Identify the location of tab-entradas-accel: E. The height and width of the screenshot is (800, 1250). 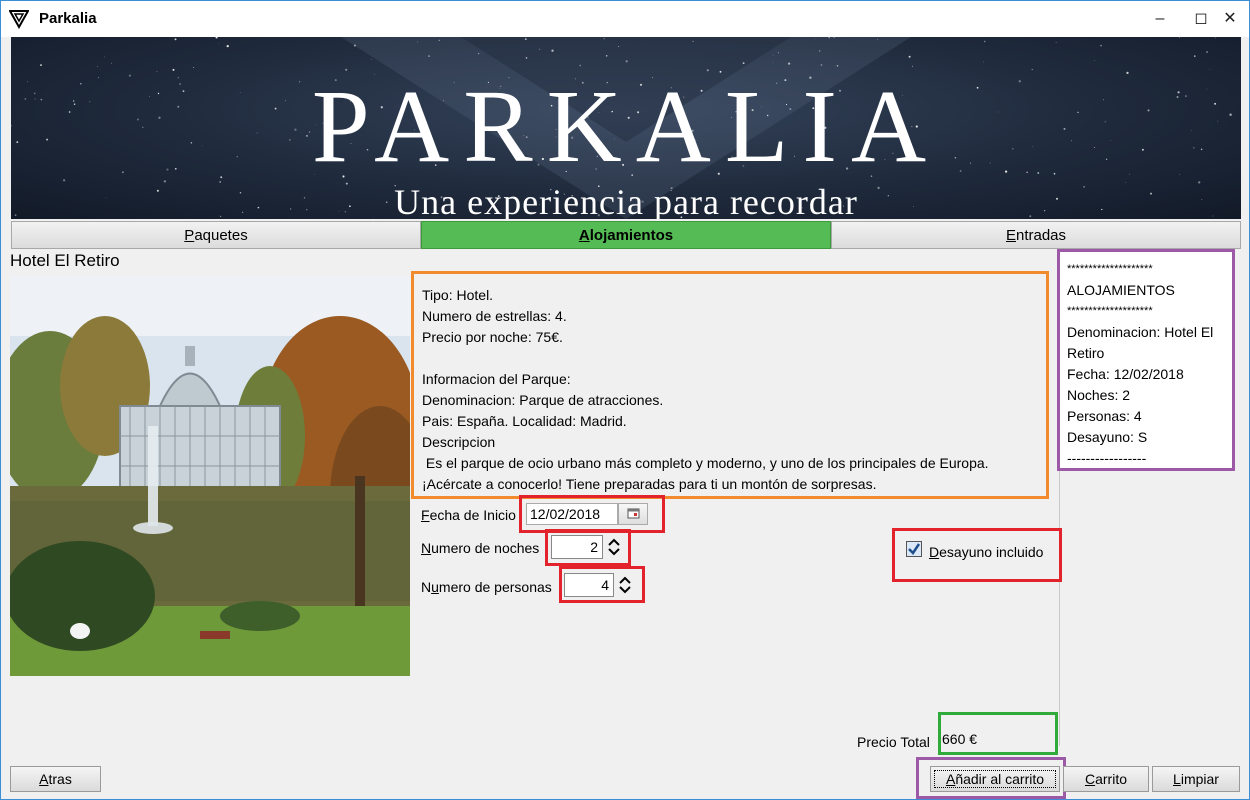
(1010, 235).